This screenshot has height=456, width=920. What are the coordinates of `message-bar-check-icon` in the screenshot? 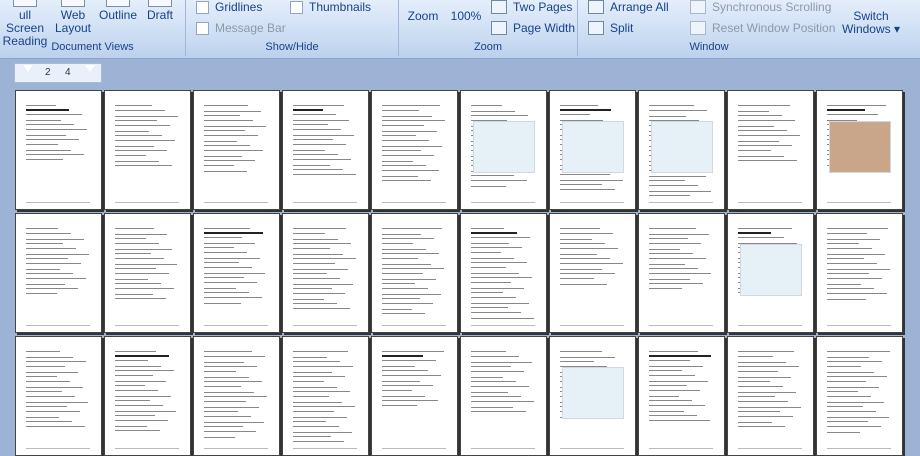 It's located at (202, 28).